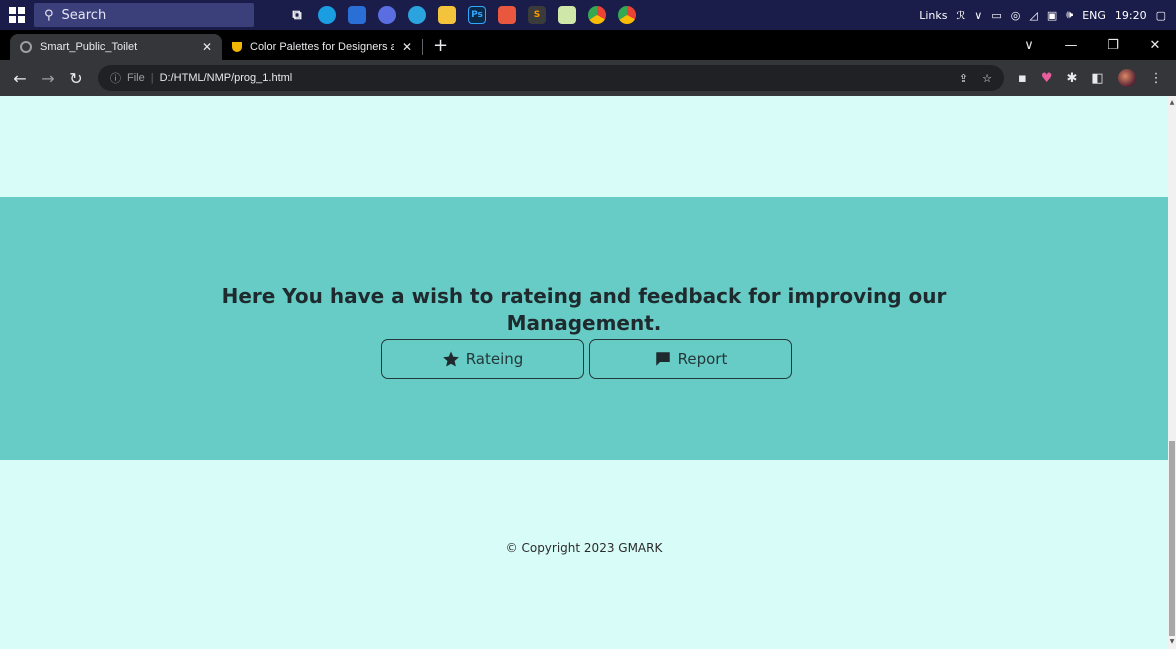  I want to click on page-scrollbar: ▲ ▼, so click(1172, 372).